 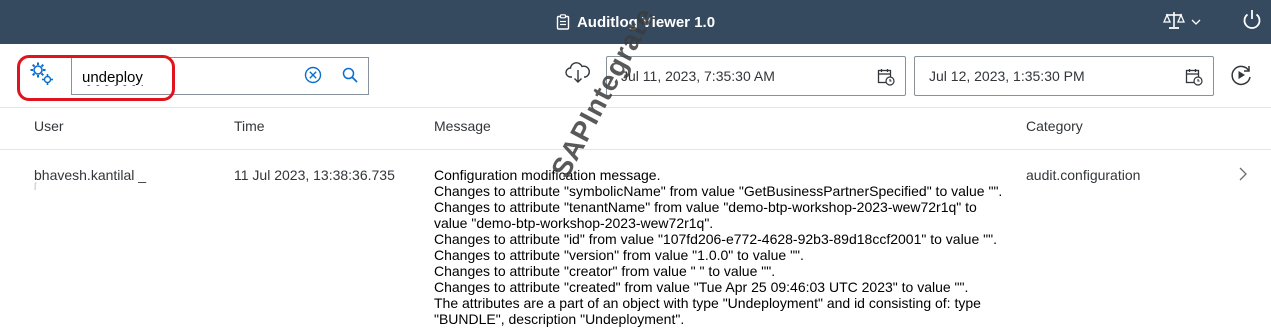 I want to click on settings-icon, so click(x=42, y=76).